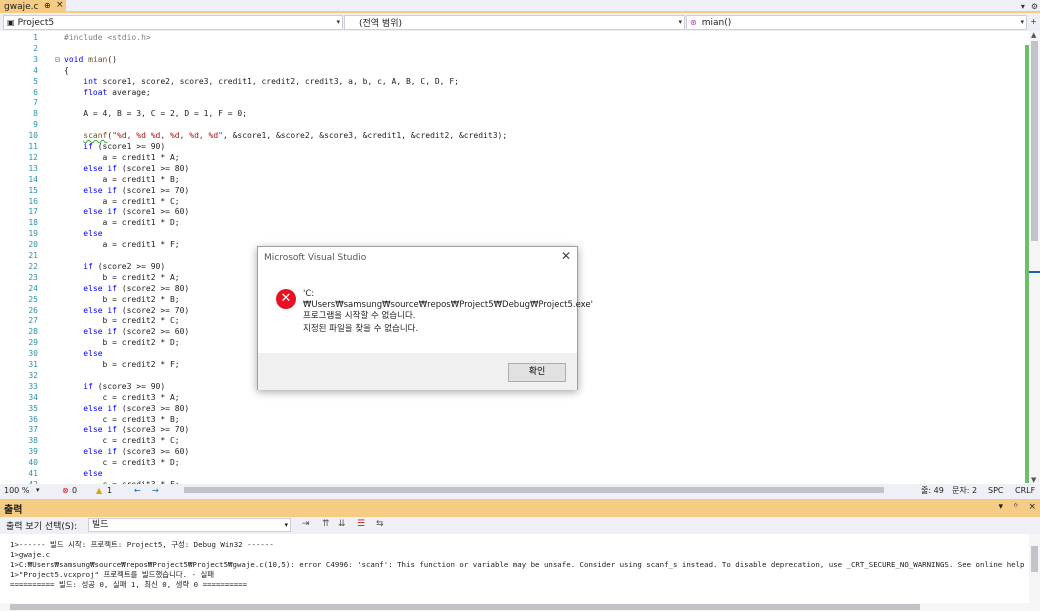  What do you see at coordinates (511, 168) in the screenshot?
I see `code-line: 13 else if (score1 >= 80)` at bounding box center [511, 168].